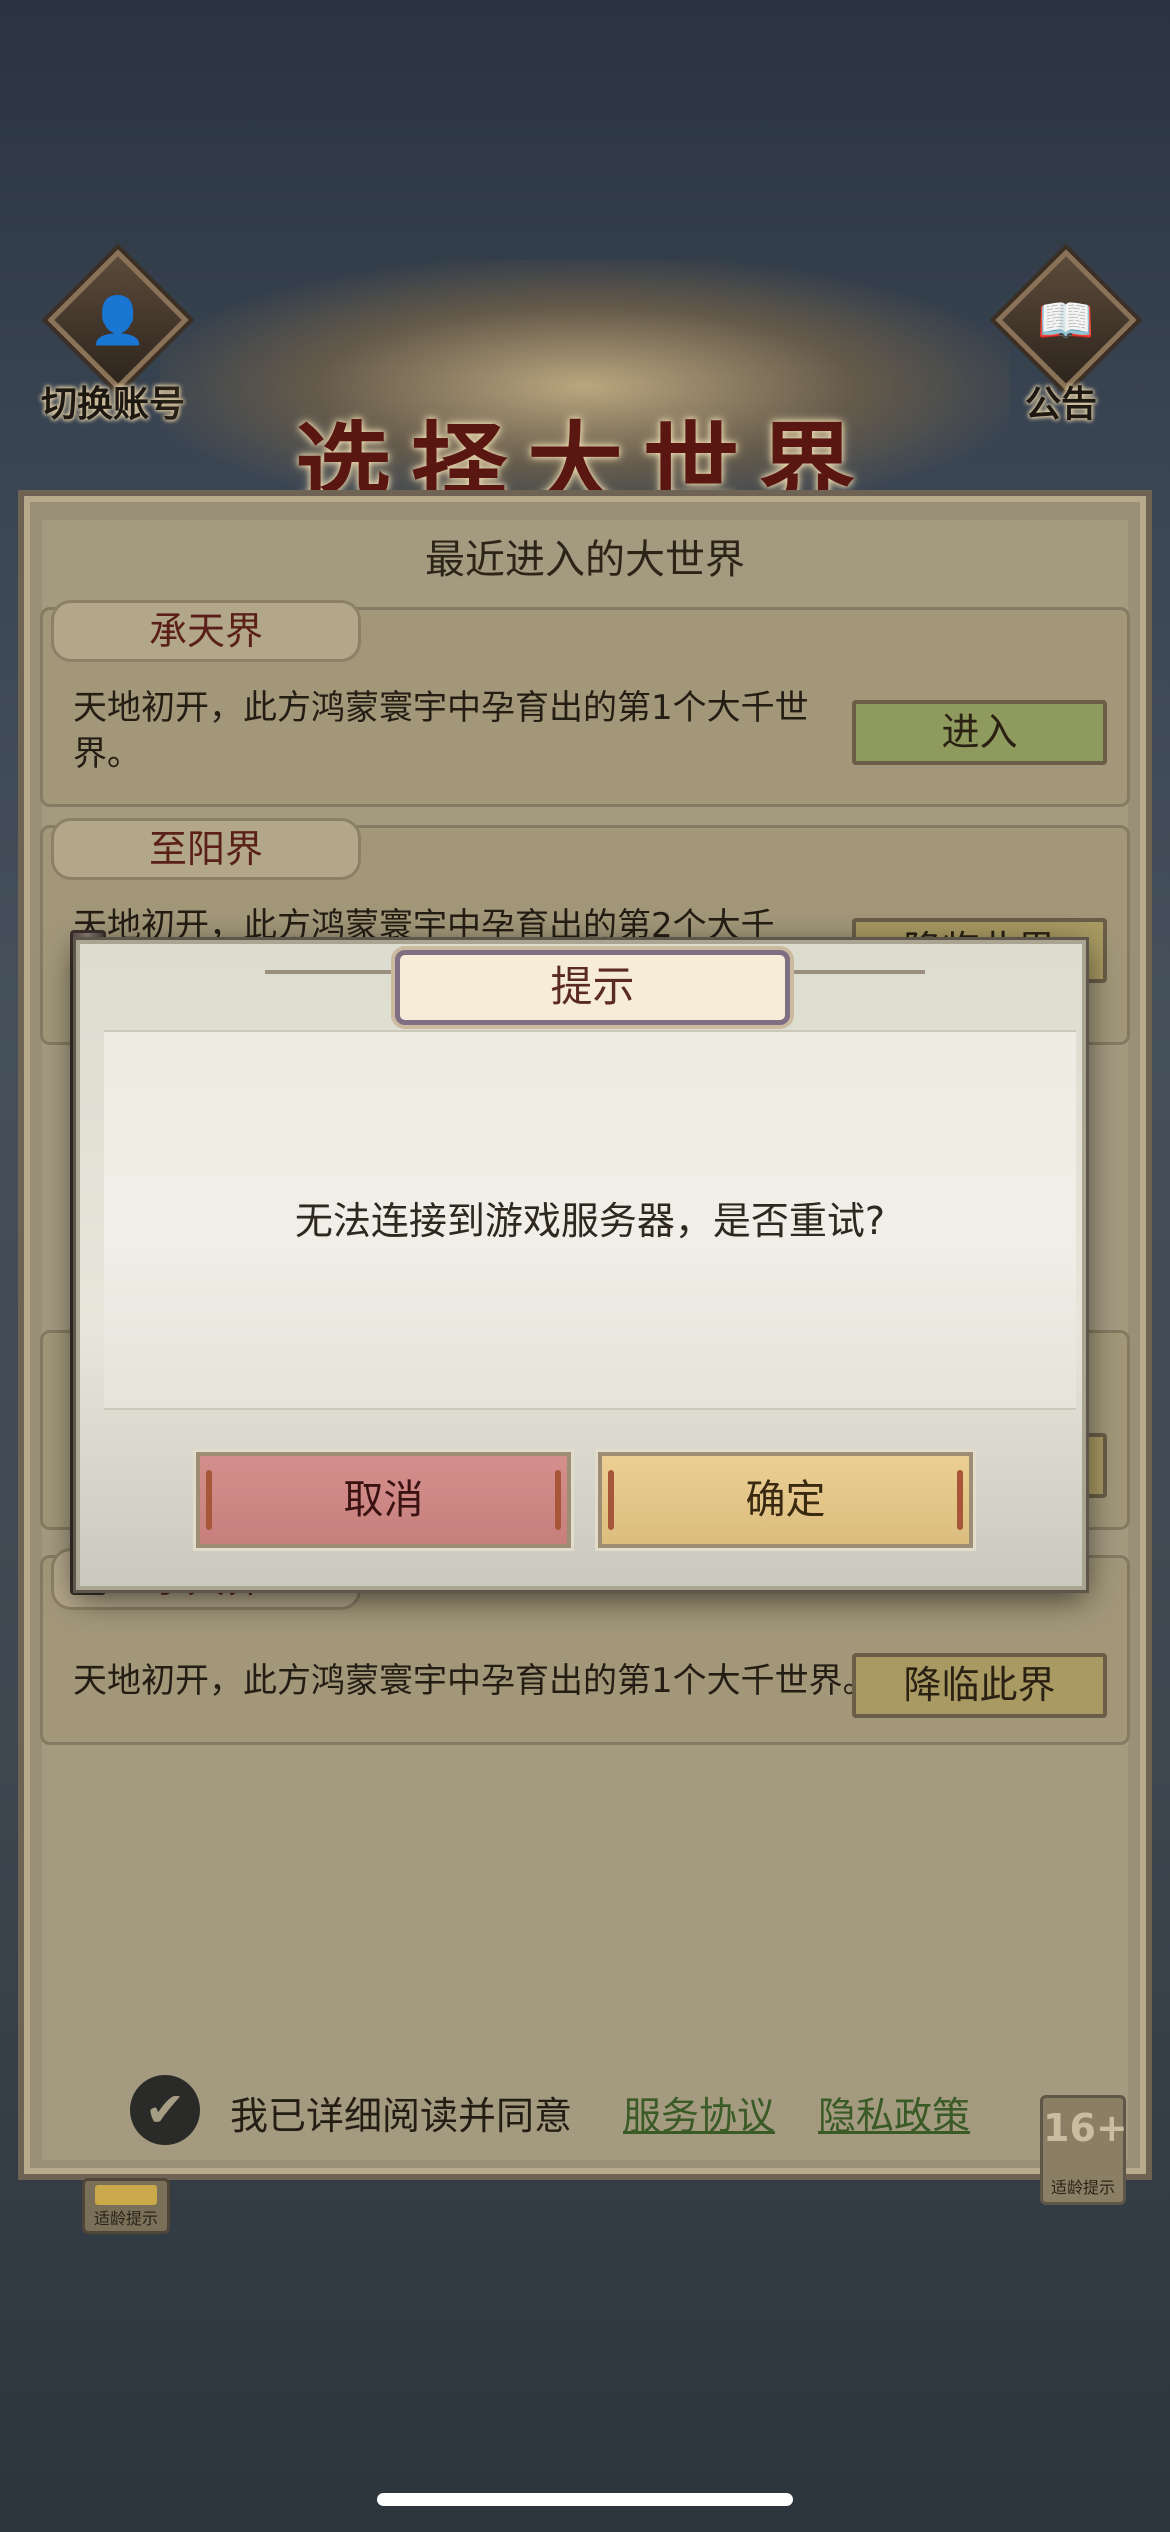  I want to click on age-rating-caption: 适龄提示, so click(1082, 2187).